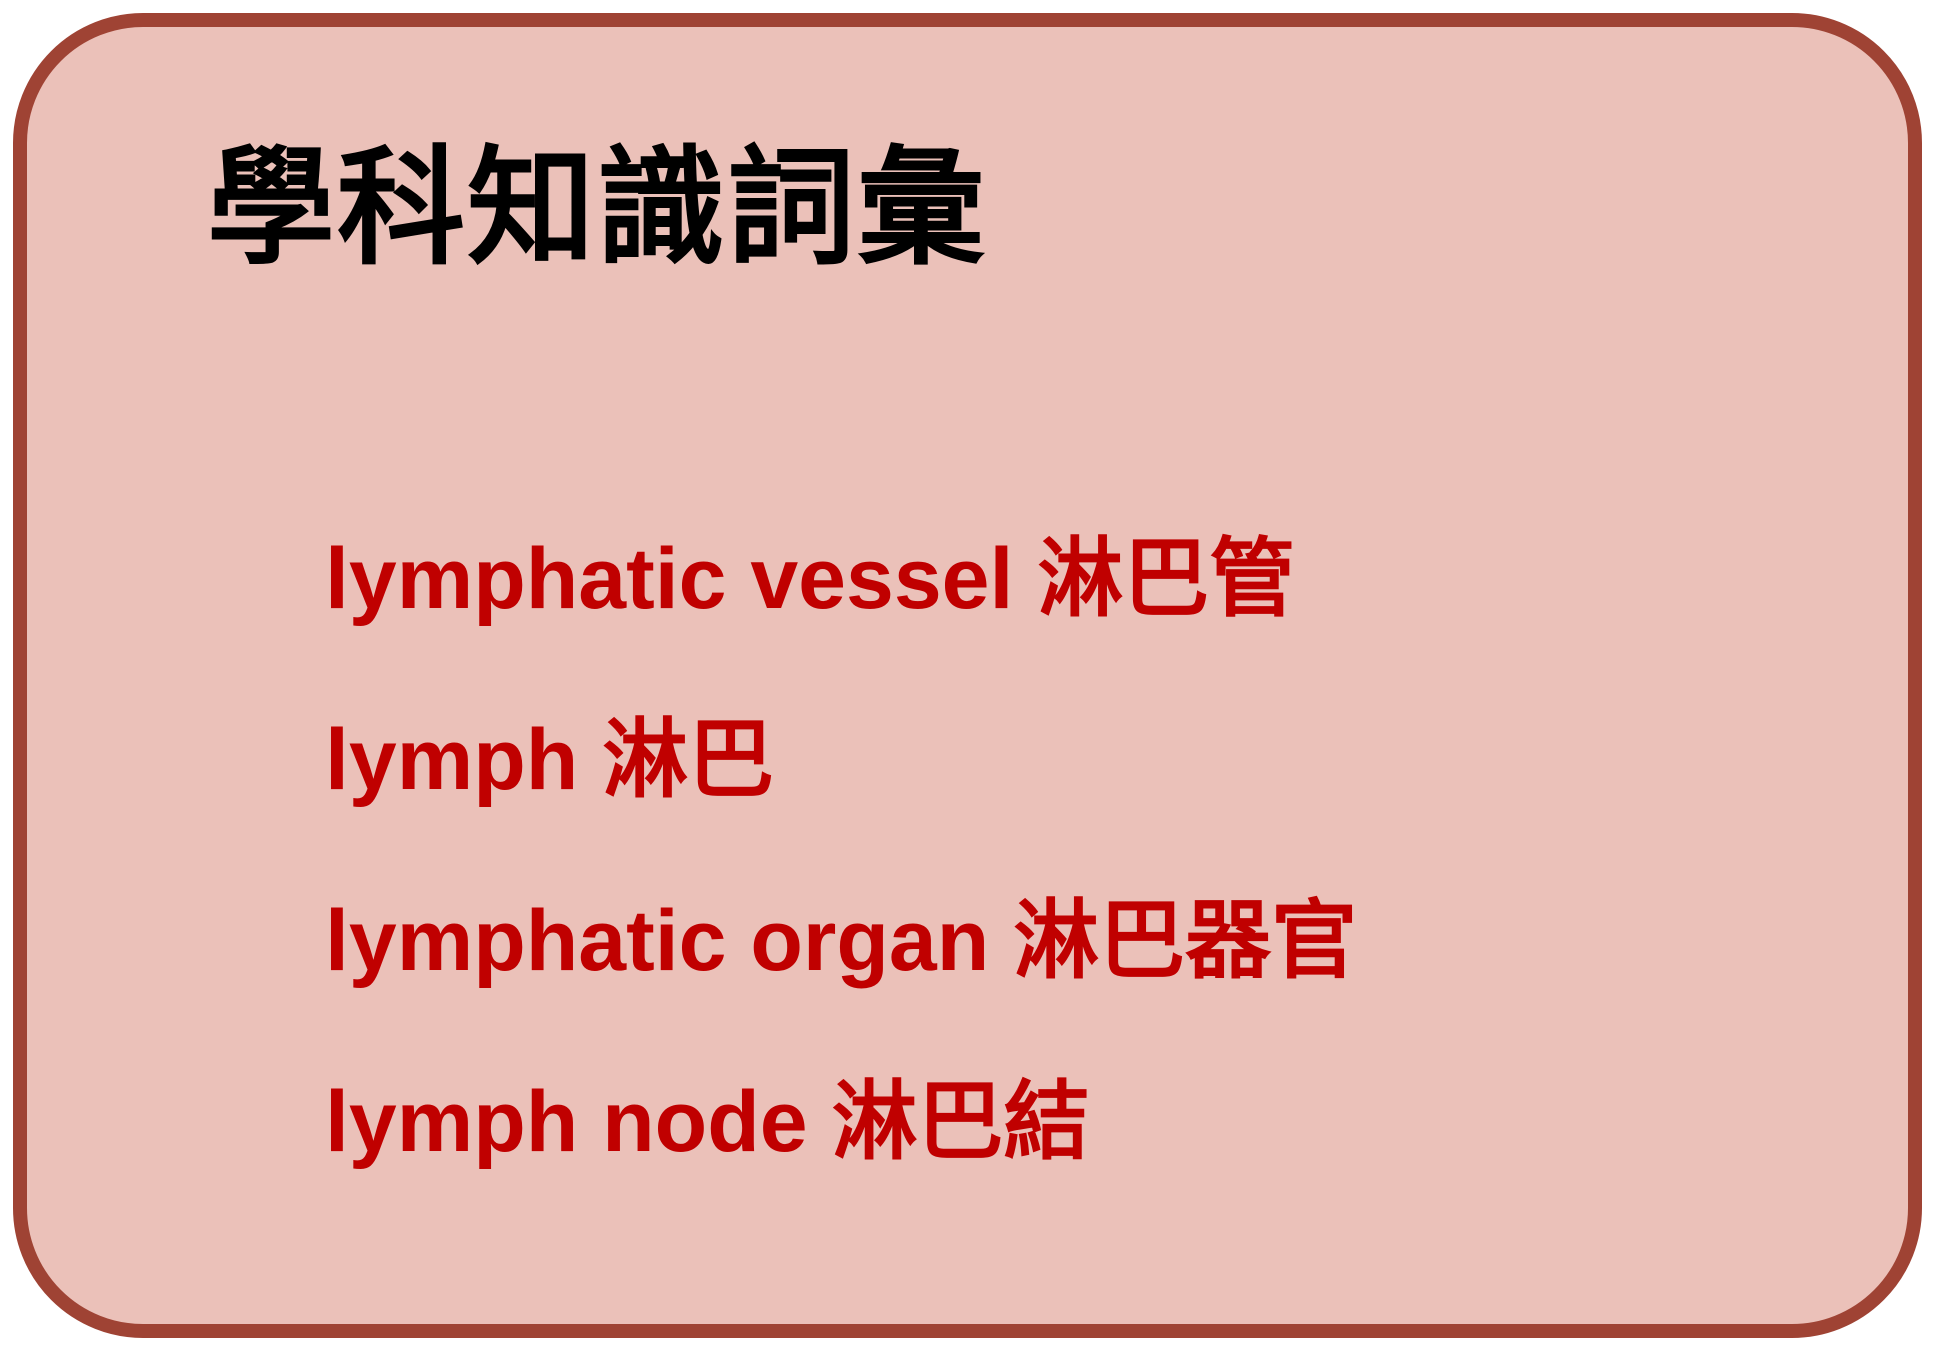 The width and height of the screenshot is (1942, 1358). What do you see at coordinates (597, 208) in the screenshot?
I see `card-title: 學科知識詞彙` at bounding box center [597, 208].